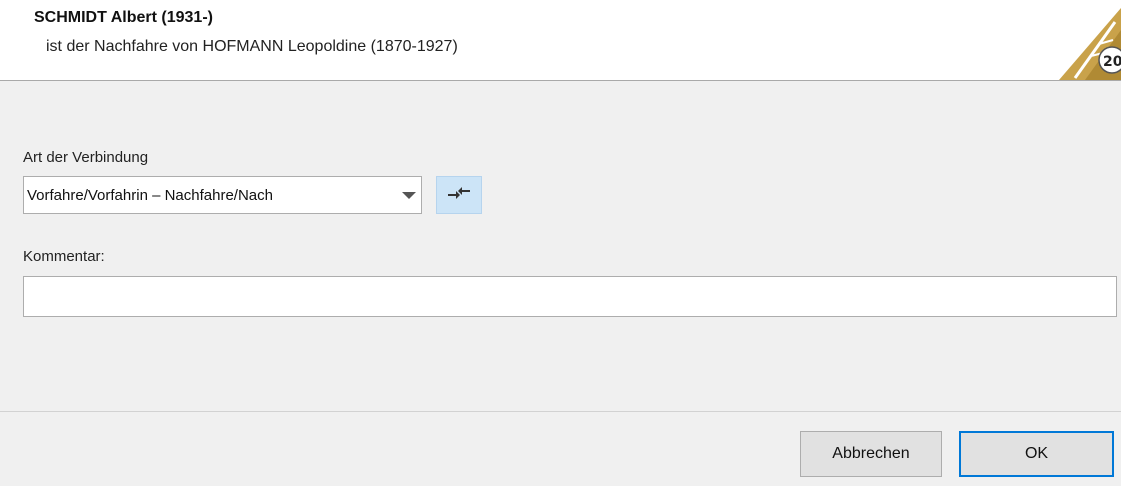  What do you see at coordinates (64, 256) in the screenshot?
I see `comment-label: Kommentar:` at bounding box center [64, 256].